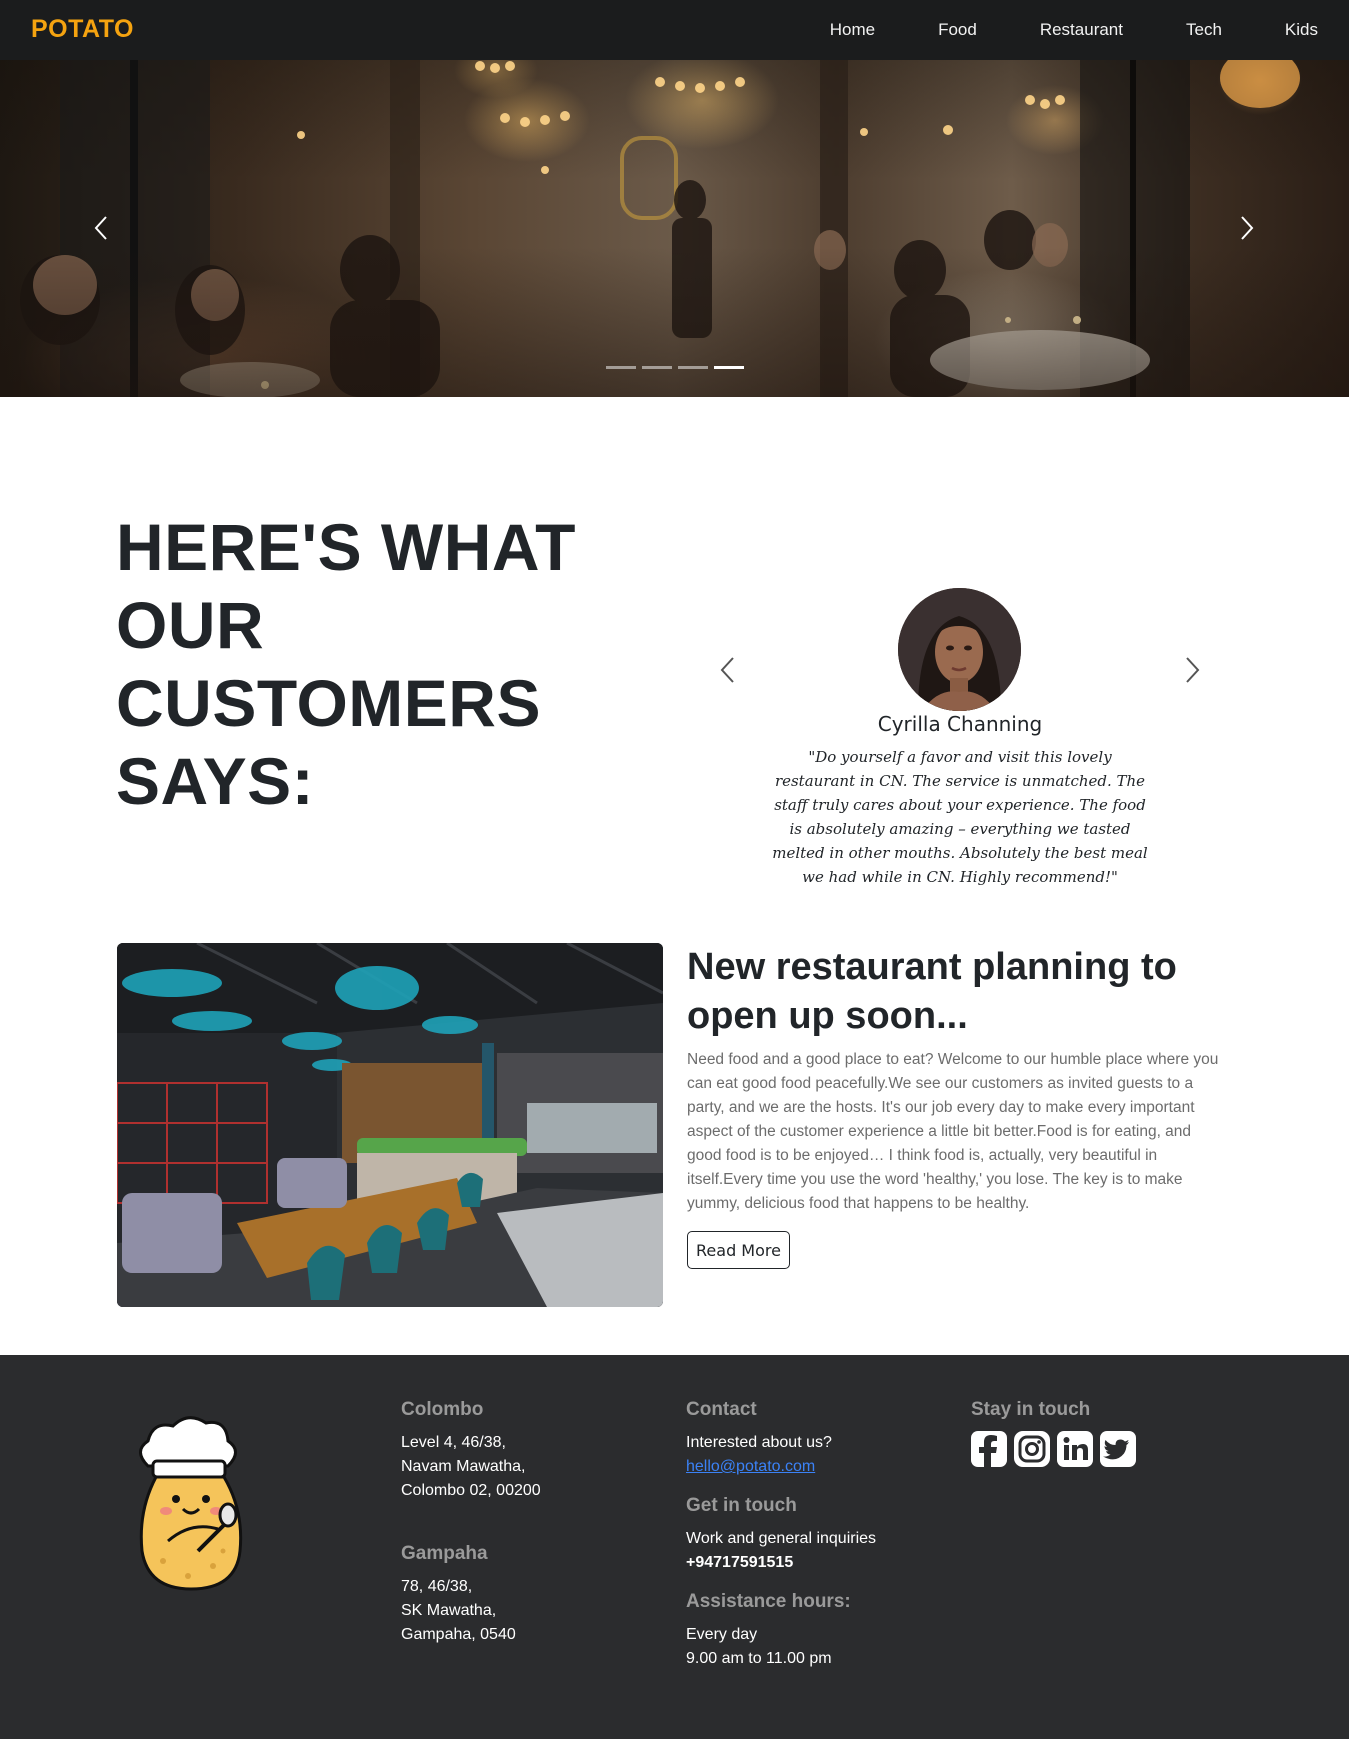 The height and width of the screenshot is (1739, 1349). I want to click on carousel-indicators, so click(678, 367).